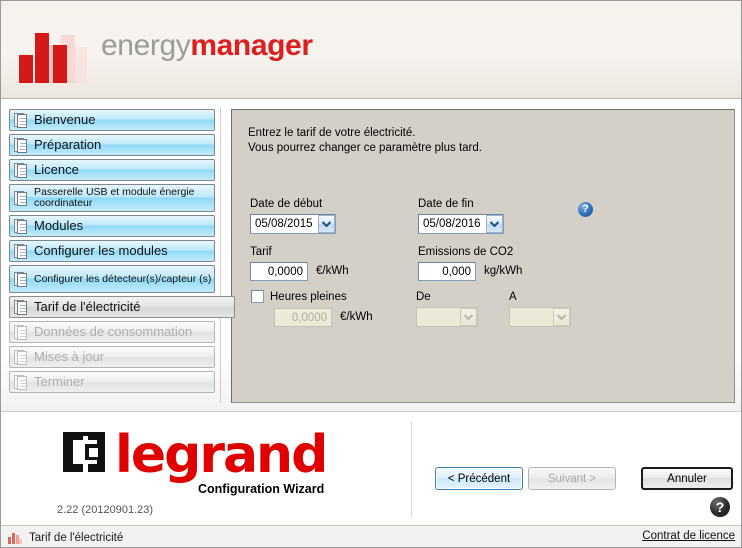  What do you see at coordinates (69, 356) in the screenshot?
I see `sidebar-item-label: Mises à jour` at bounding box center [69, 356].